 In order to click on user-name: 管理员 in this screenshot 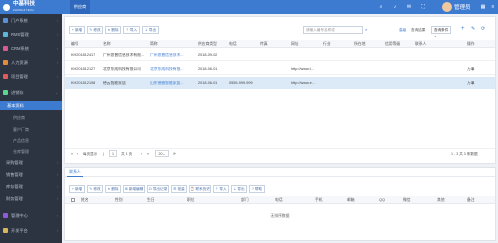, I will do `click(462, 7)`.